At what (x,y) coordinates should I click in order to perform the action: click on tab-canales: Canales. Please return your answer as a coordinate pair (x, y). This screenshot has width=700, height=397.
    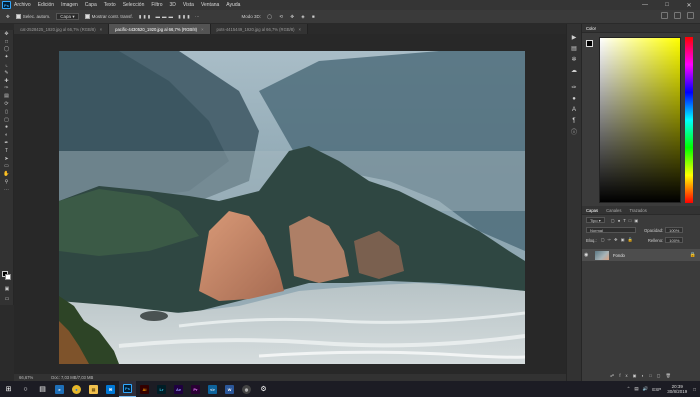
    Looking at the image, I should click on (613, 210).